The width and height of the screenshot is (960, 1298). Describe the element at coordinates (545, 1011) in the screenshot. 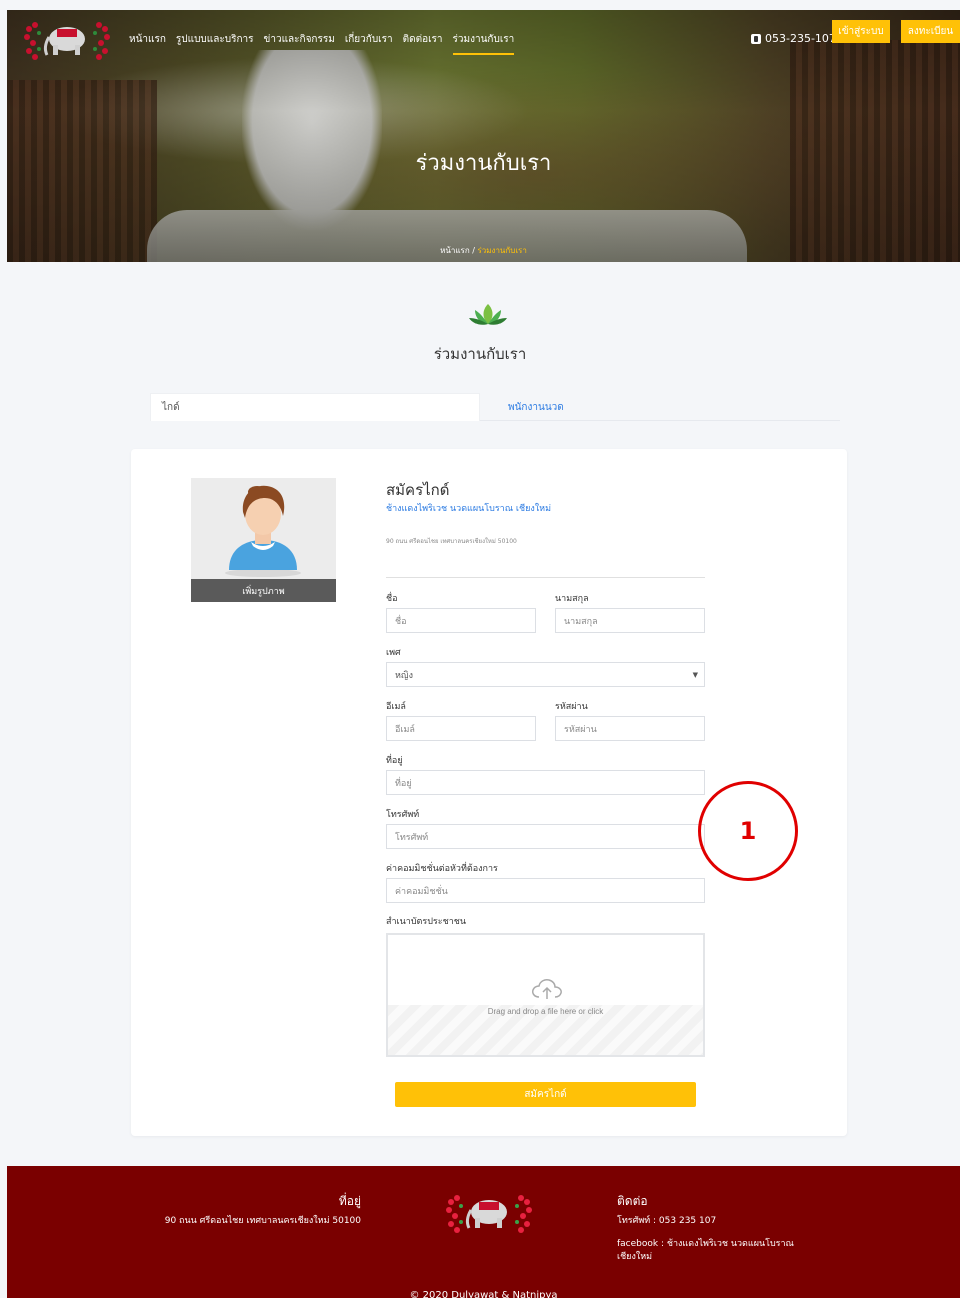

I see `dropzone-text: Drag and drop a file here or click` at that location.